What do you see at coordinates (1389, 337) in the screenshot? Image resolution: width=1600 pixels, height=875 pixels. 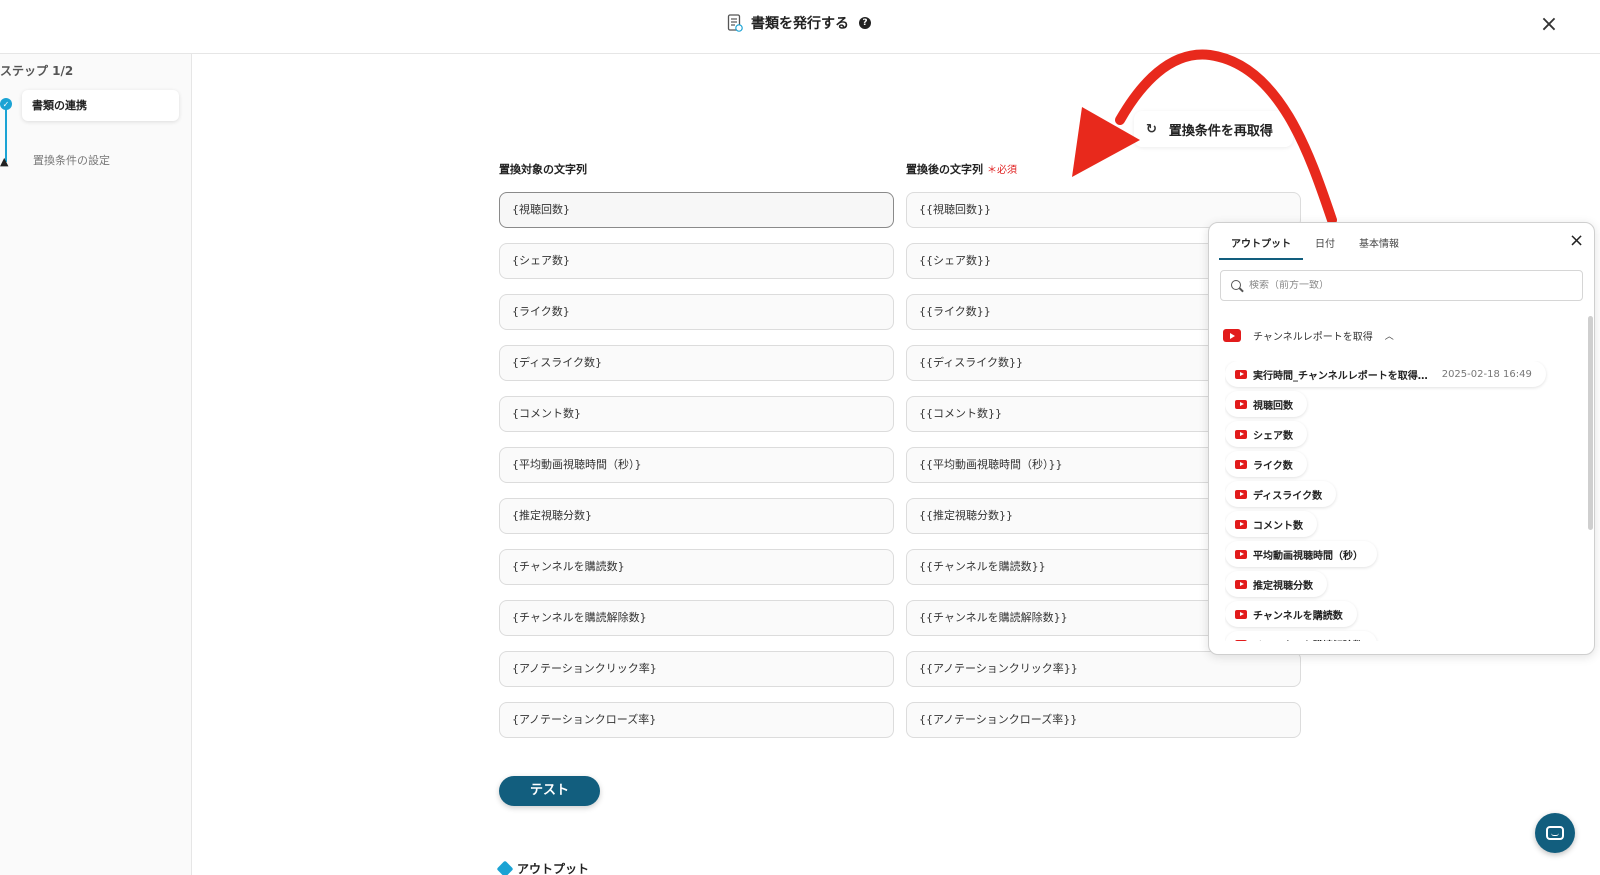 I see `chevron-up-icon: ︿` at bounding box center [1389, 337].